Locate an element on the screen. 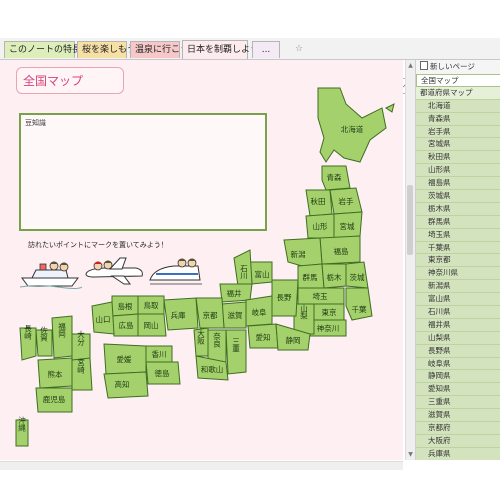 The height and width of the screenshot is (500, 500). label-okinawa: 沖縄 is located at coordinates (21, 423).